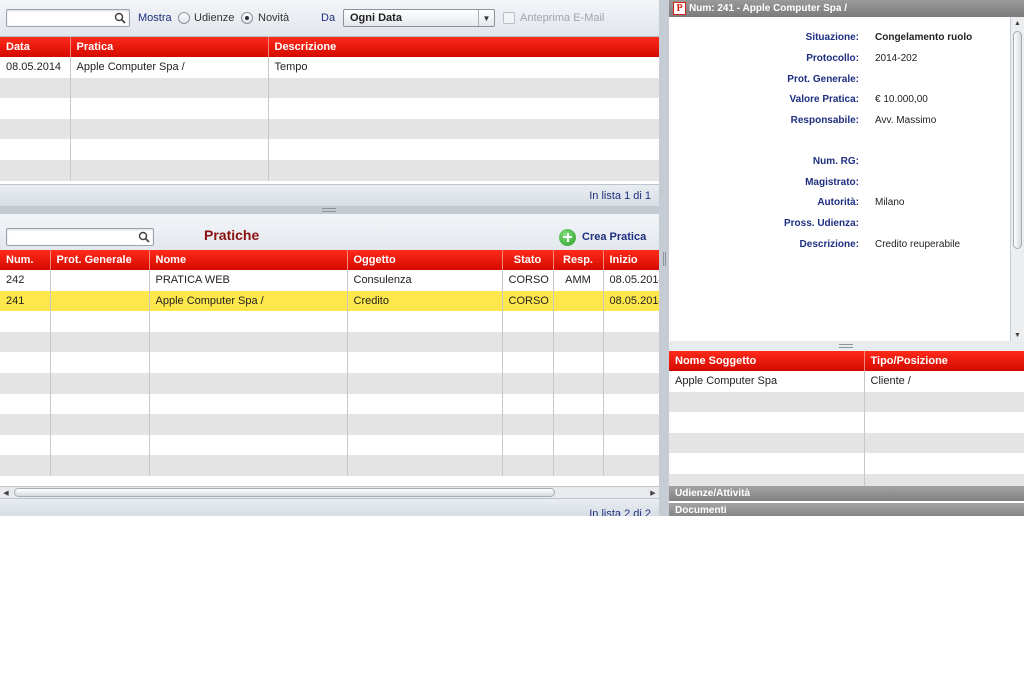 Image resolution: width=1024 pixels, height=686 pixels. What do you see at coordinates (578, 260) in the screenshot?
I see `pratiche-col-resp: Resp.` at bounding box center [578, 260].